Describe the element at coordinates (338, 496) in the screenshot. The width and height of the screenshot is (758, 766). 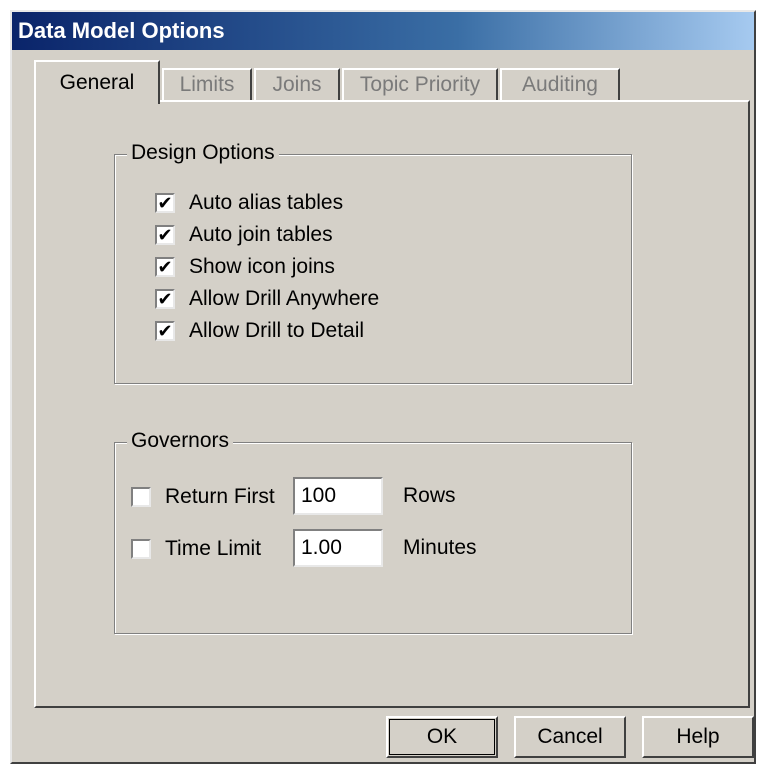
I see `return-first-rows-input` at that location.